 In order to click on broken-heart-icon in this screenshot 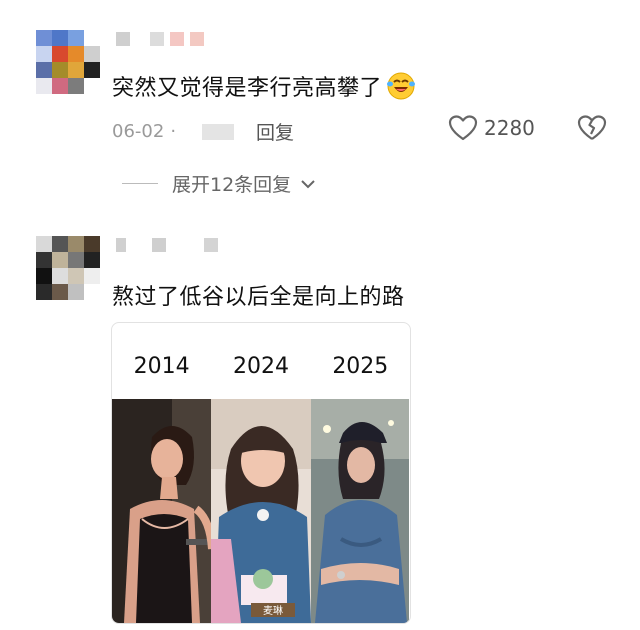, I will do `click(592, 127)`.